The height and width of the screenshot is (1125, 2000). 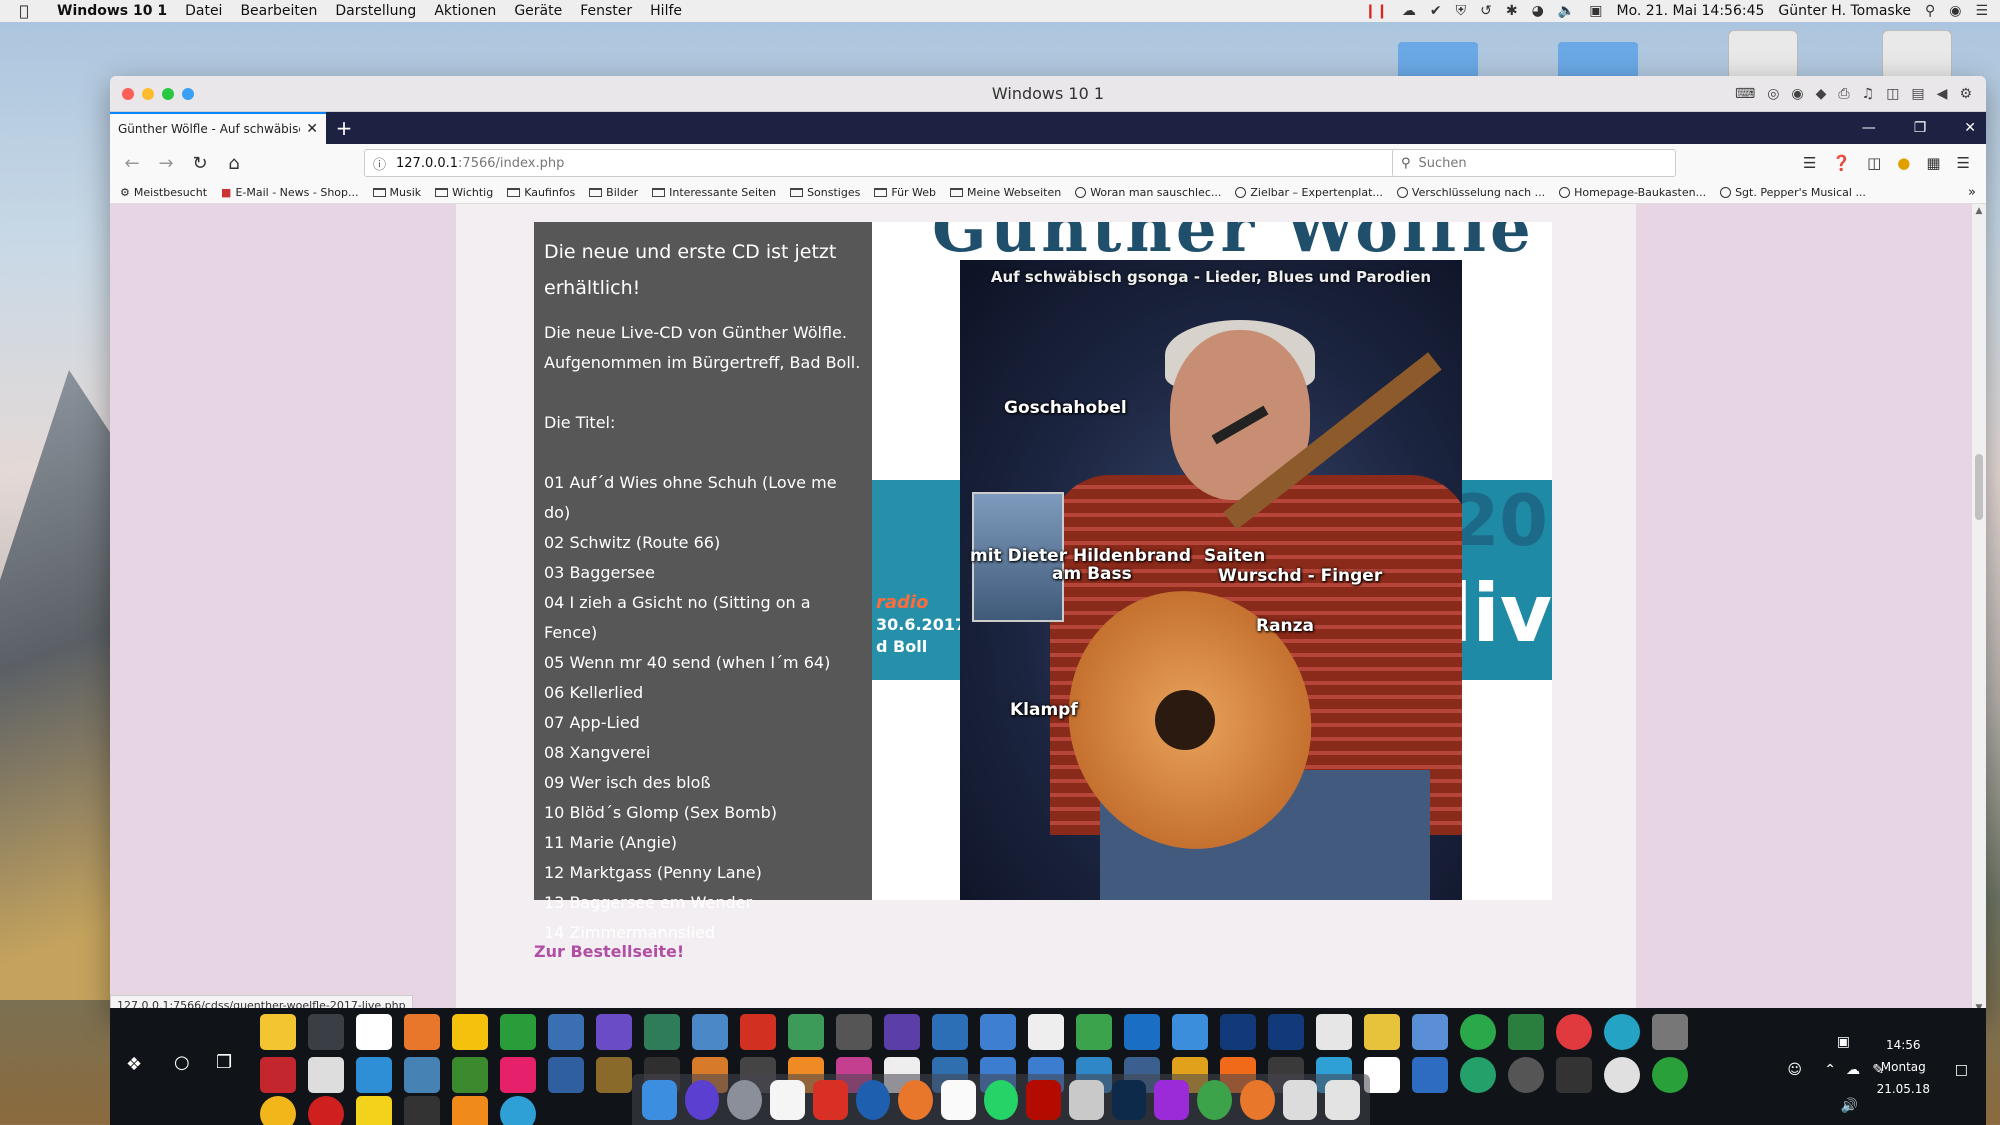 What do you see at coordinates (278, 11) in the screenshot?
I see `menu-bearbeiten: Bearbeiten` at bounding box center [278, 11].